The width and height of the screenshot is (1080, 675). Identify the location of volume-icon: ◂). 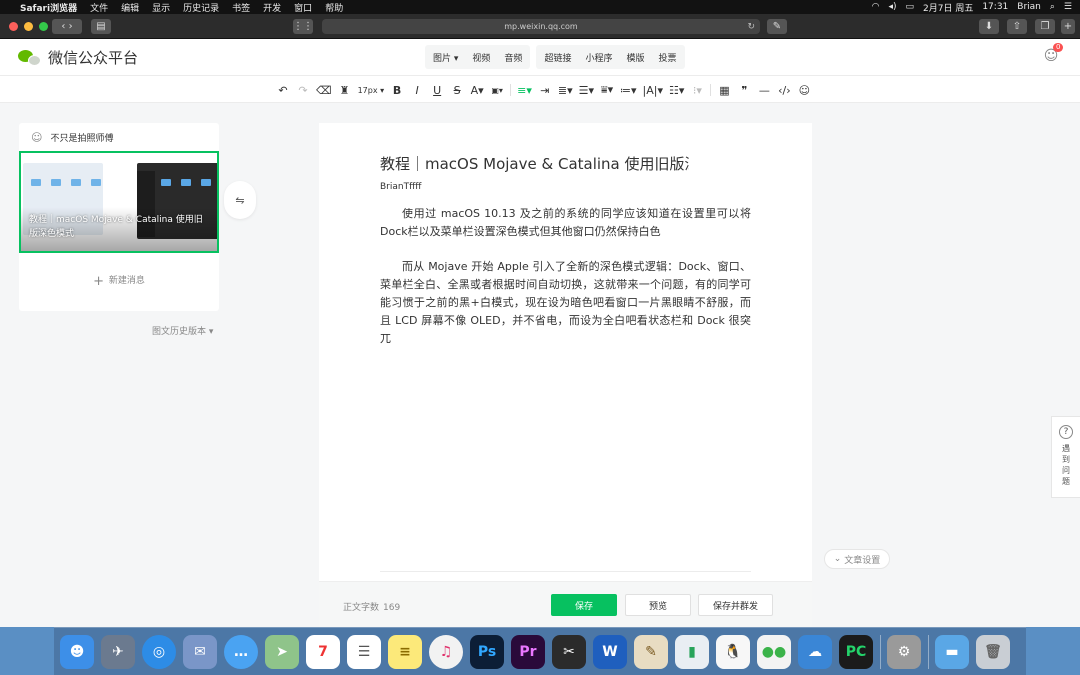
(892, 7).